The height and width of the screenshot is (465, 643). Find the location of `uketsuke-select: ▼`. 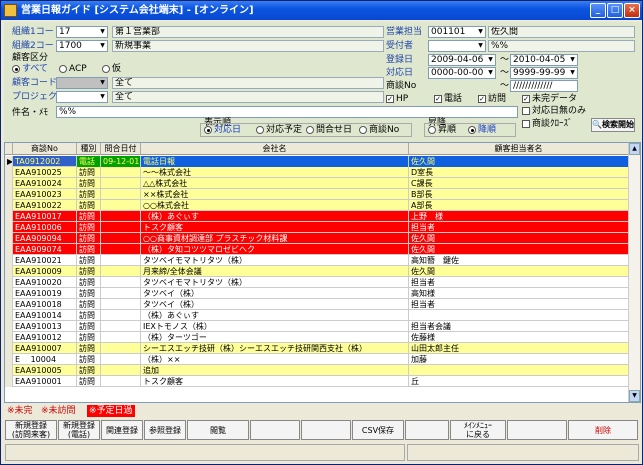

uketsuke-select: ▼ is located at coordinates (457, 46).